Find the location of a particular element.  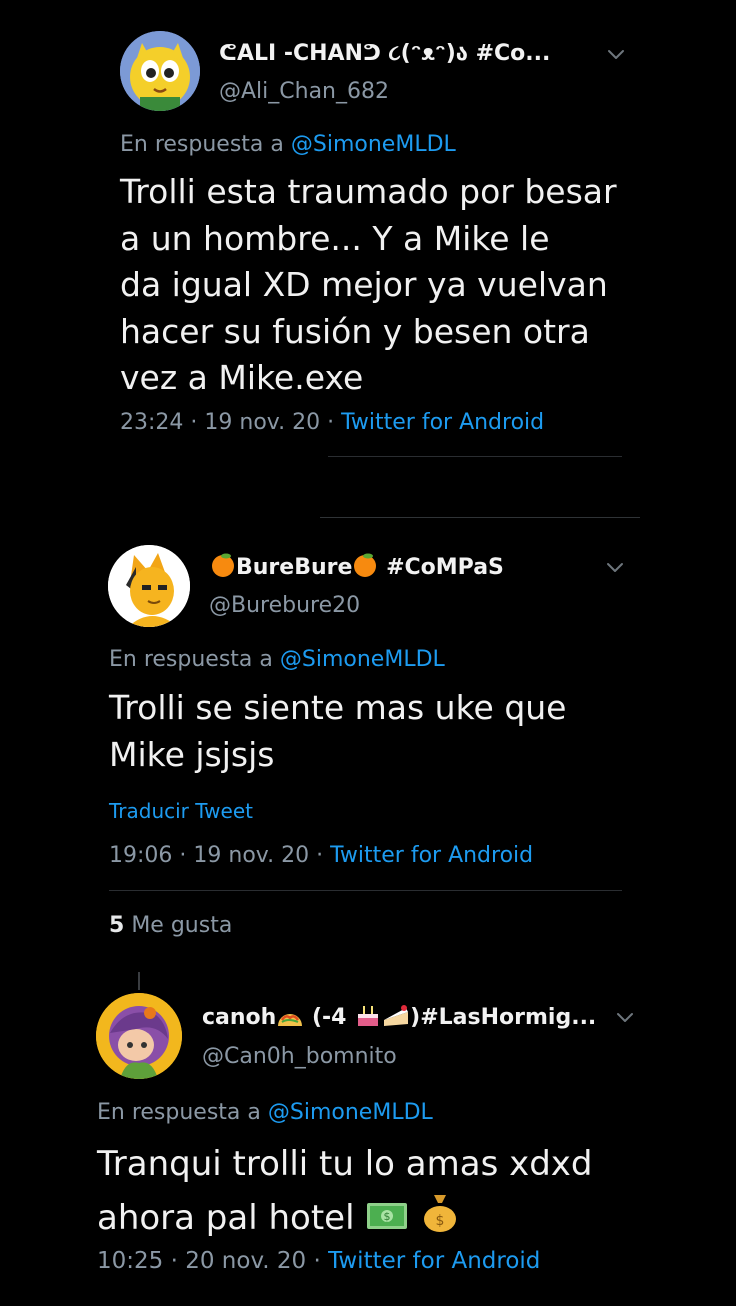

likes-count: 5 is located at coordinates (117, 925).